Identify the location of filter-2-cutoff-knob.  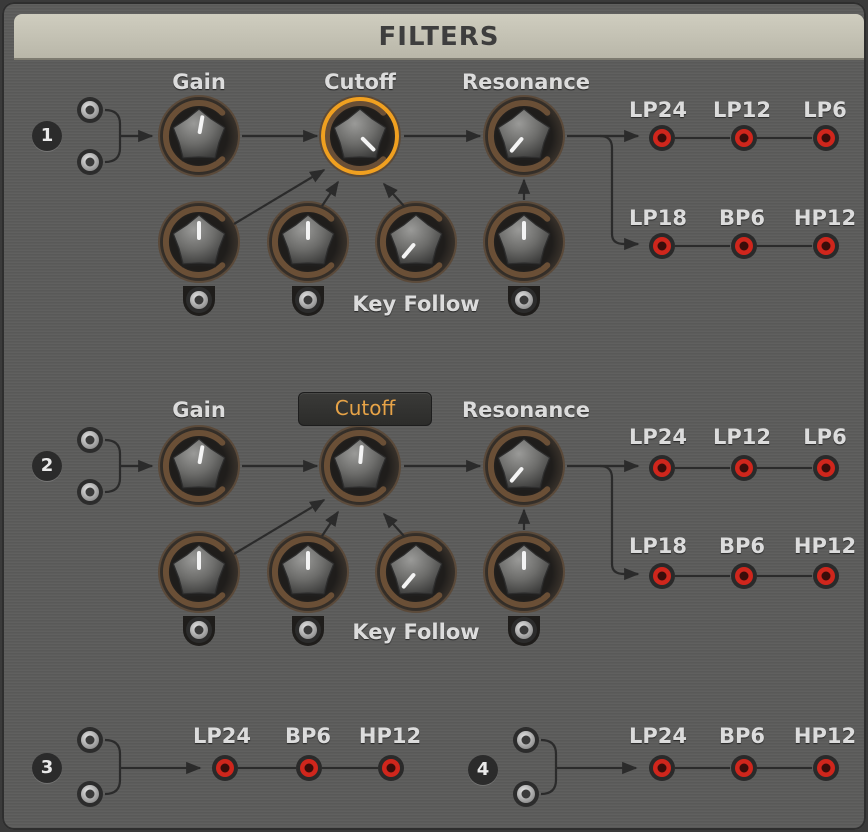
(360, 466).